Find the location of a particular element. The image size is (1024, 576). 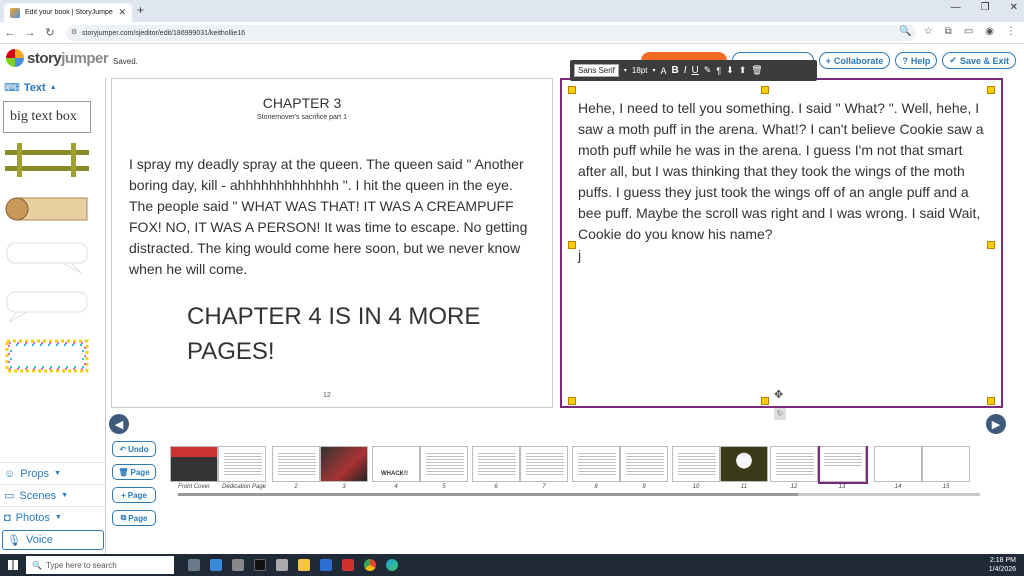

scroll-tile is located at coordinates (47, 209).